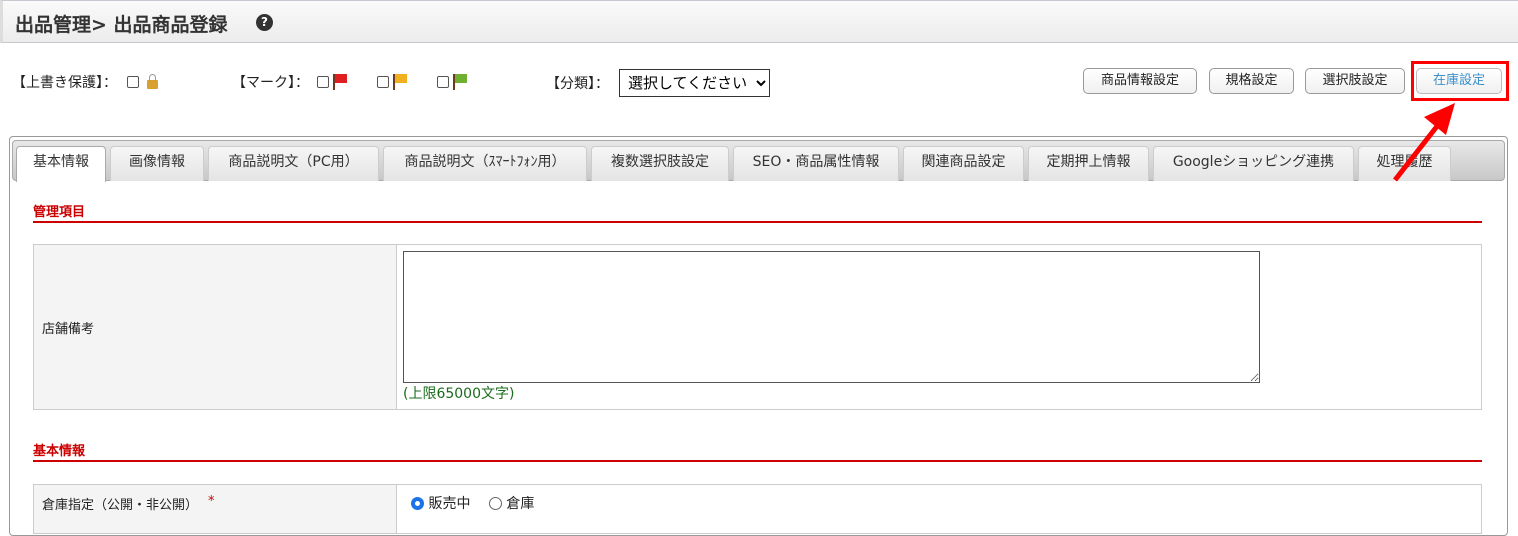 This screenshot has height=536, width=1518. What do you see at coordinates (215, 509) in the screenshot?
I see `warehouse-label: 倉庫指定（公開・非公開） *` at bounding box center [215, 509].